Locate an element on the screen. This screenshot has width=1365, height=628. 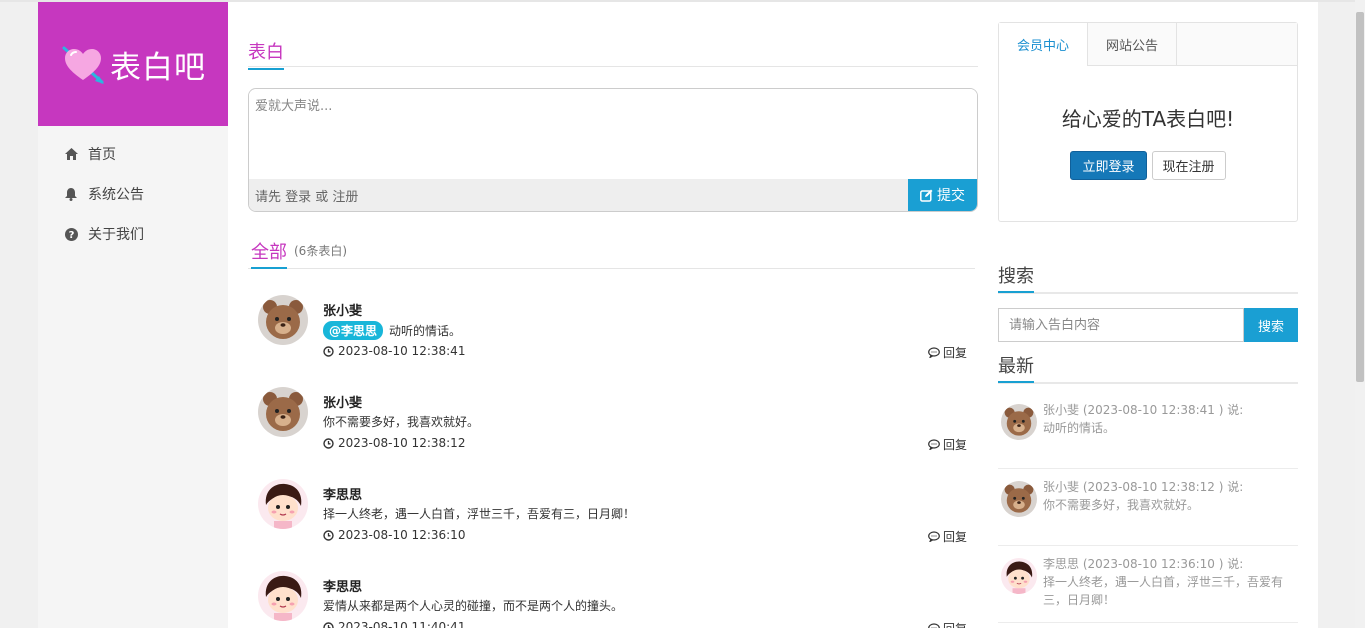
post-time: 2023-08-10 11:40:41 is located at coordinates (394, 624).